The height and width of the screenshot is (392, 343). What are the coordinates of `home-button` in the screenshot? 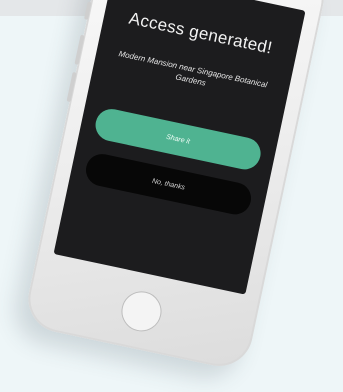 It's located at (141, 311).